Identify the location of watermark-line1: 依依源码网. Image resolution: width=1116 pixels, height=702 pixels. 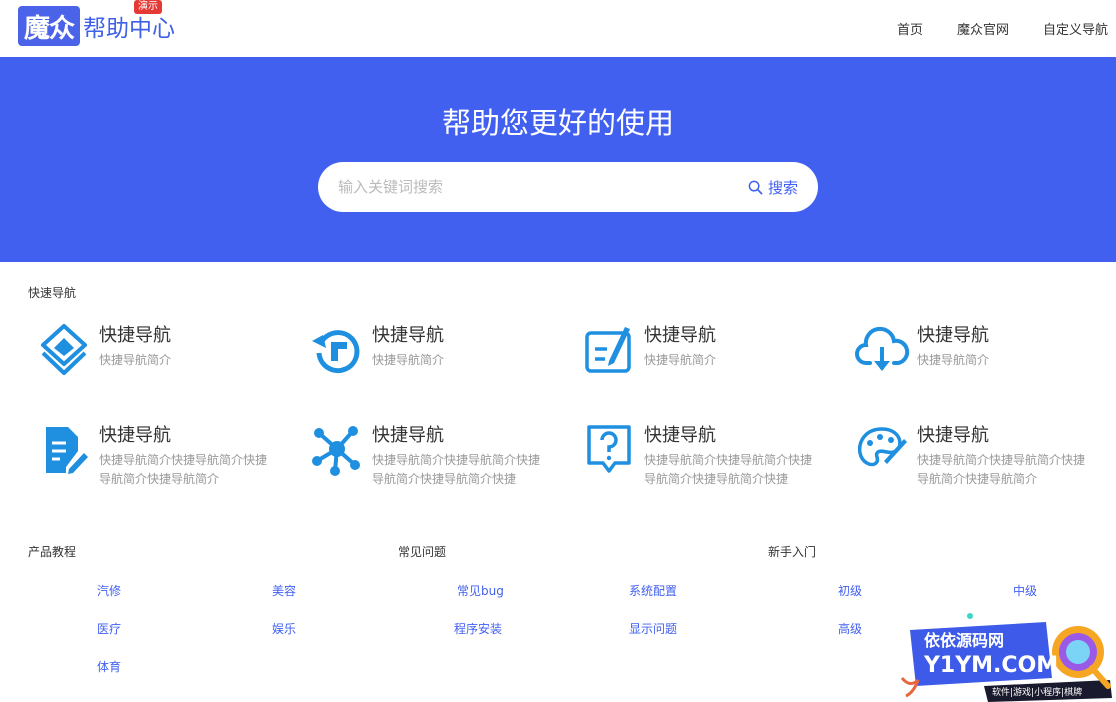
(964, 640).